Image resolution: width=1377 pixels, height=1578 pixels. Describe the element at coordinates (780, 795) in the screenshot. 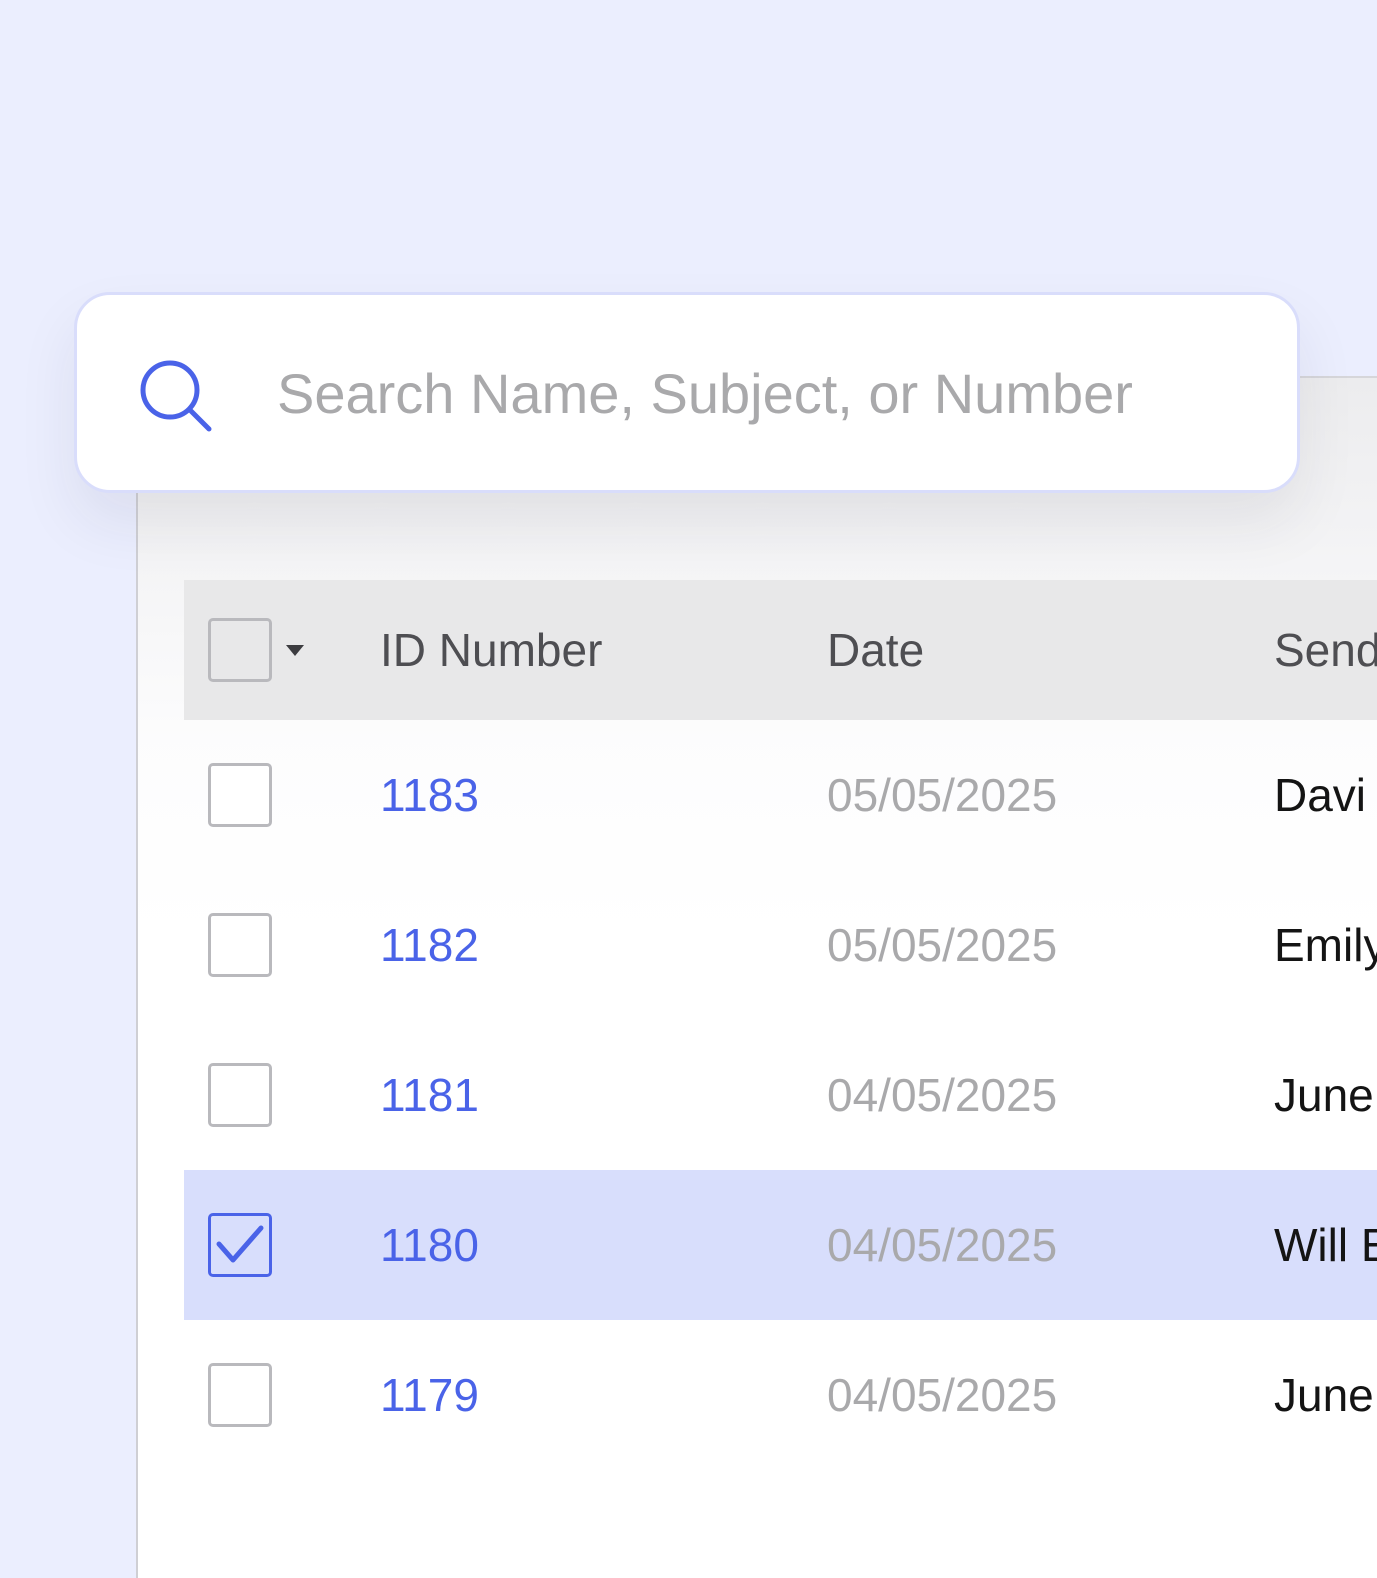

I see `table-row: 1183 05/05/2025 Davi` at that location.